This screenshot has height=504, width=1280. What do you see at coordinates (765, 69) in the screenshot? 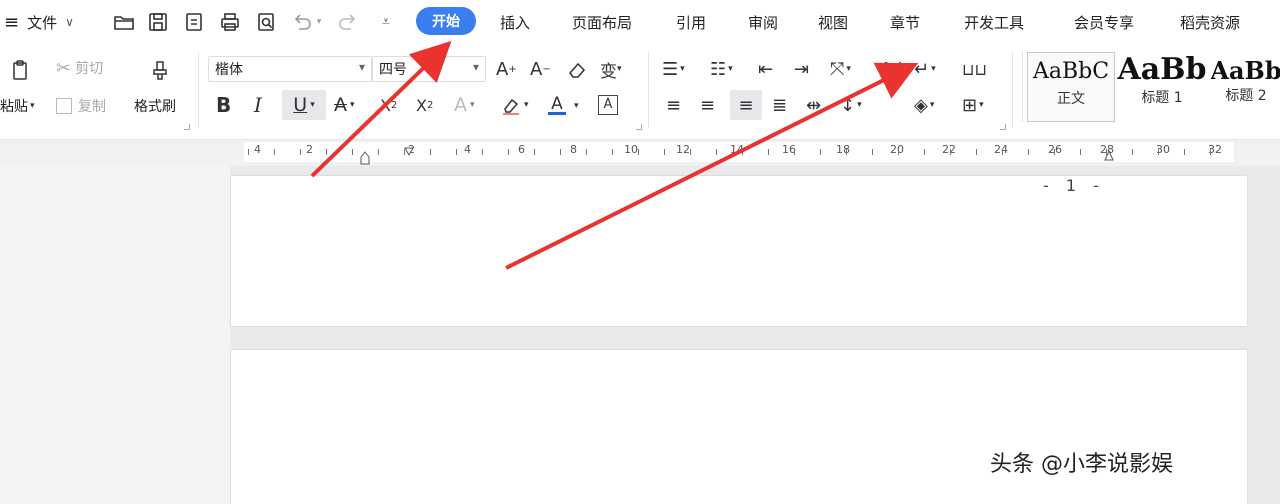
I see `decrease-indent-icon: ⇤` at bounding box center [765, 69].